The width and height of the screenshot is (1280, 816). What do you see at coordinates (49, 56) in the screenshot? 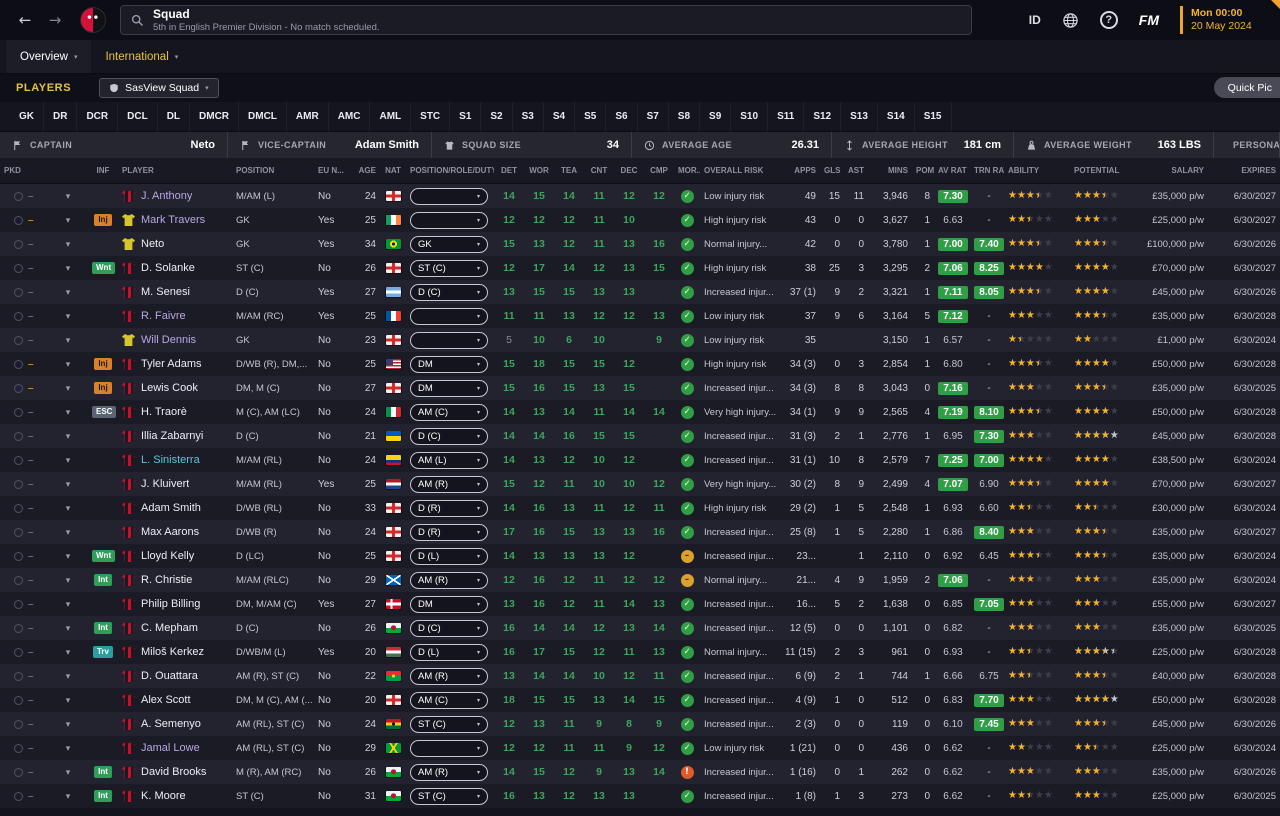
I see `tab-overview: Overview ▾` at bounding box center [49, 56].